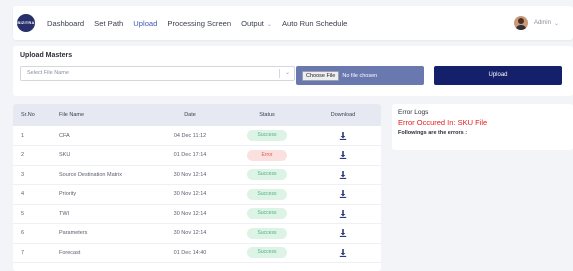 Image resolution: width=573 pixels, height=271 pixels. I want to click on choose-file-button: Choose File, so click(321, 75).